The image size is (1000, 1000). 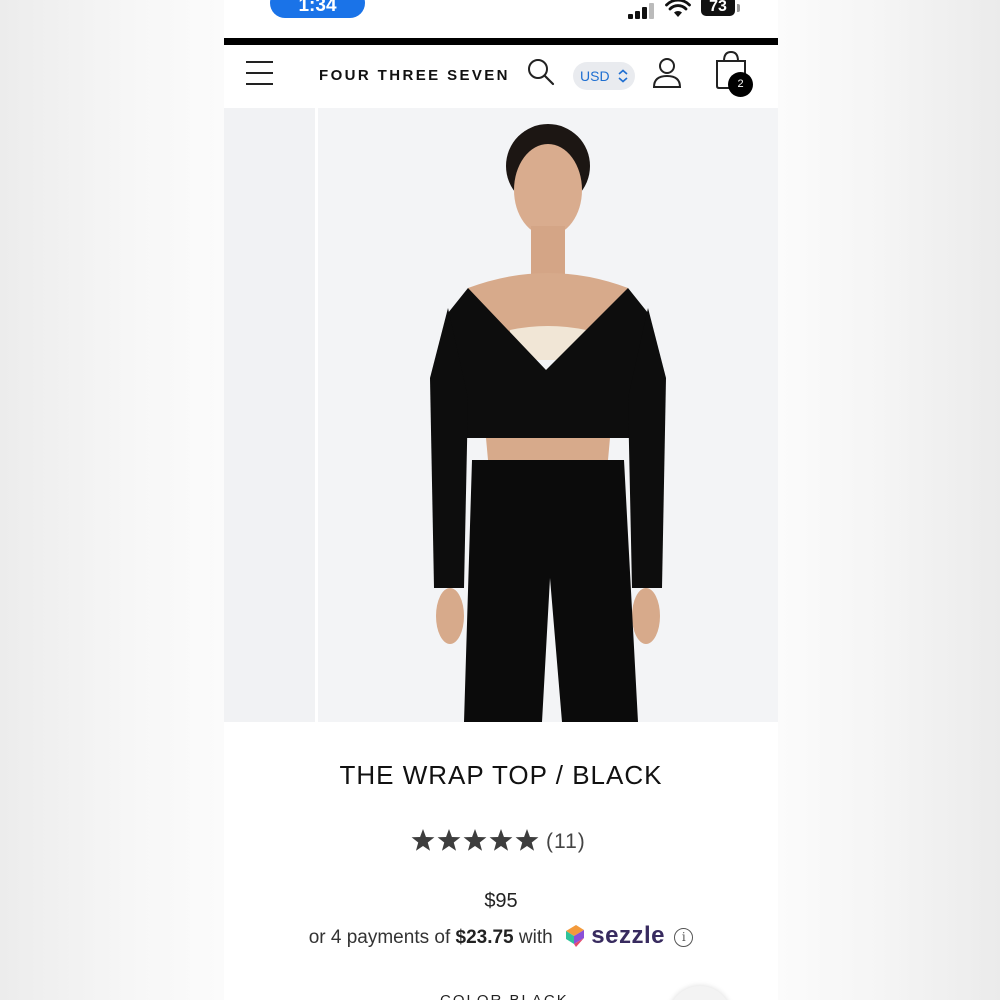 I want to click on installment-info: or 4 payments of $23.75 with sezzle i, so click(x=501, y=936).